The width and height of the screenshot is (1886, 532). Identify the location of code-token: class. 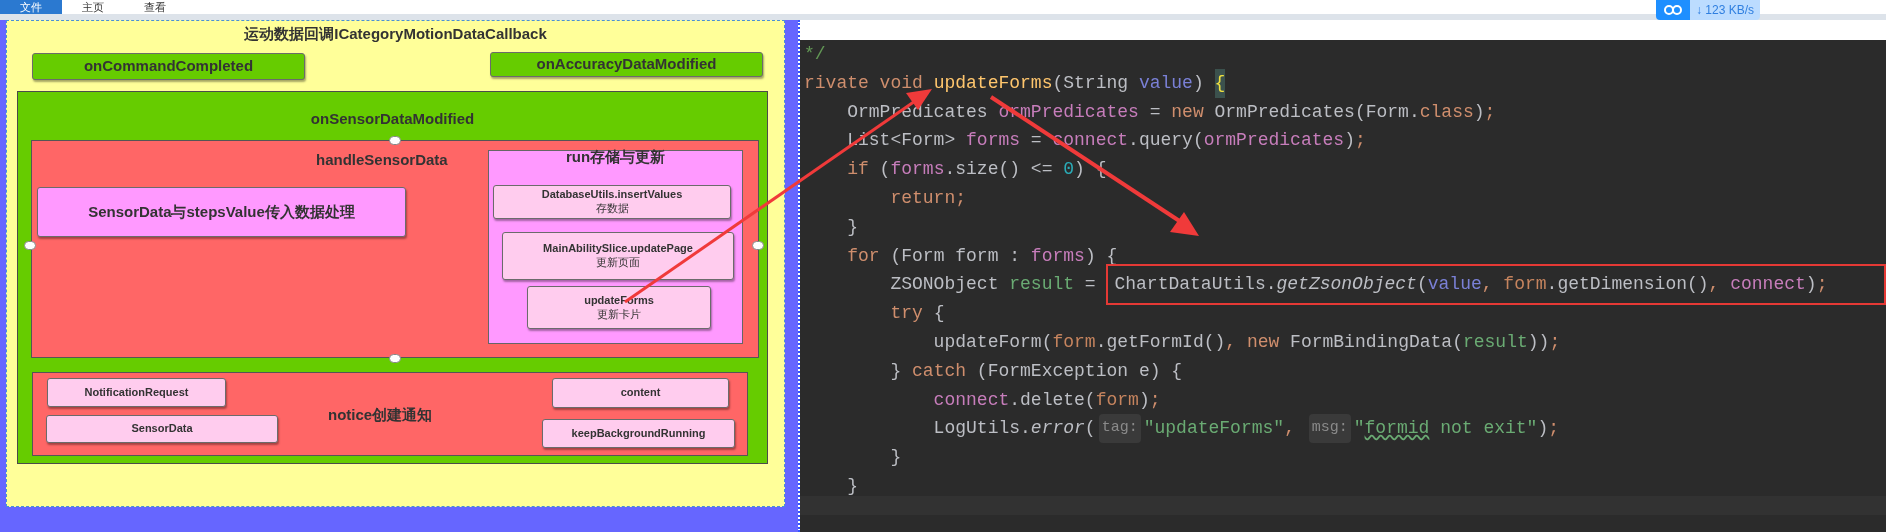
(1446, 112).